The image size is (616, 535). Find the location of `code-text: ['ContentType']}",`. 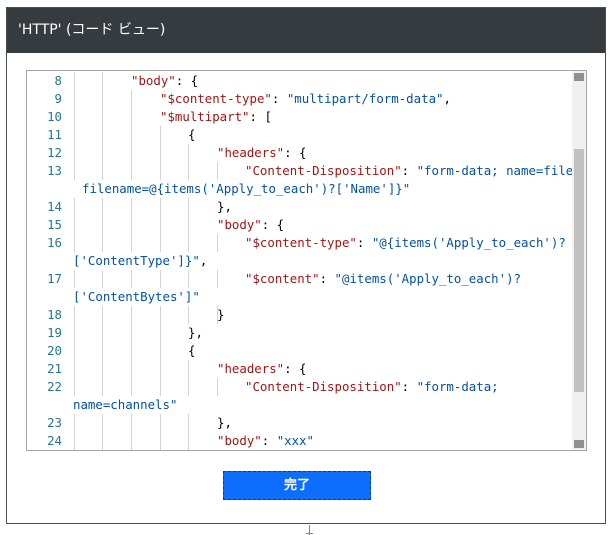

code-text: ['ContentType']}", is located at coordinates (140, 261).